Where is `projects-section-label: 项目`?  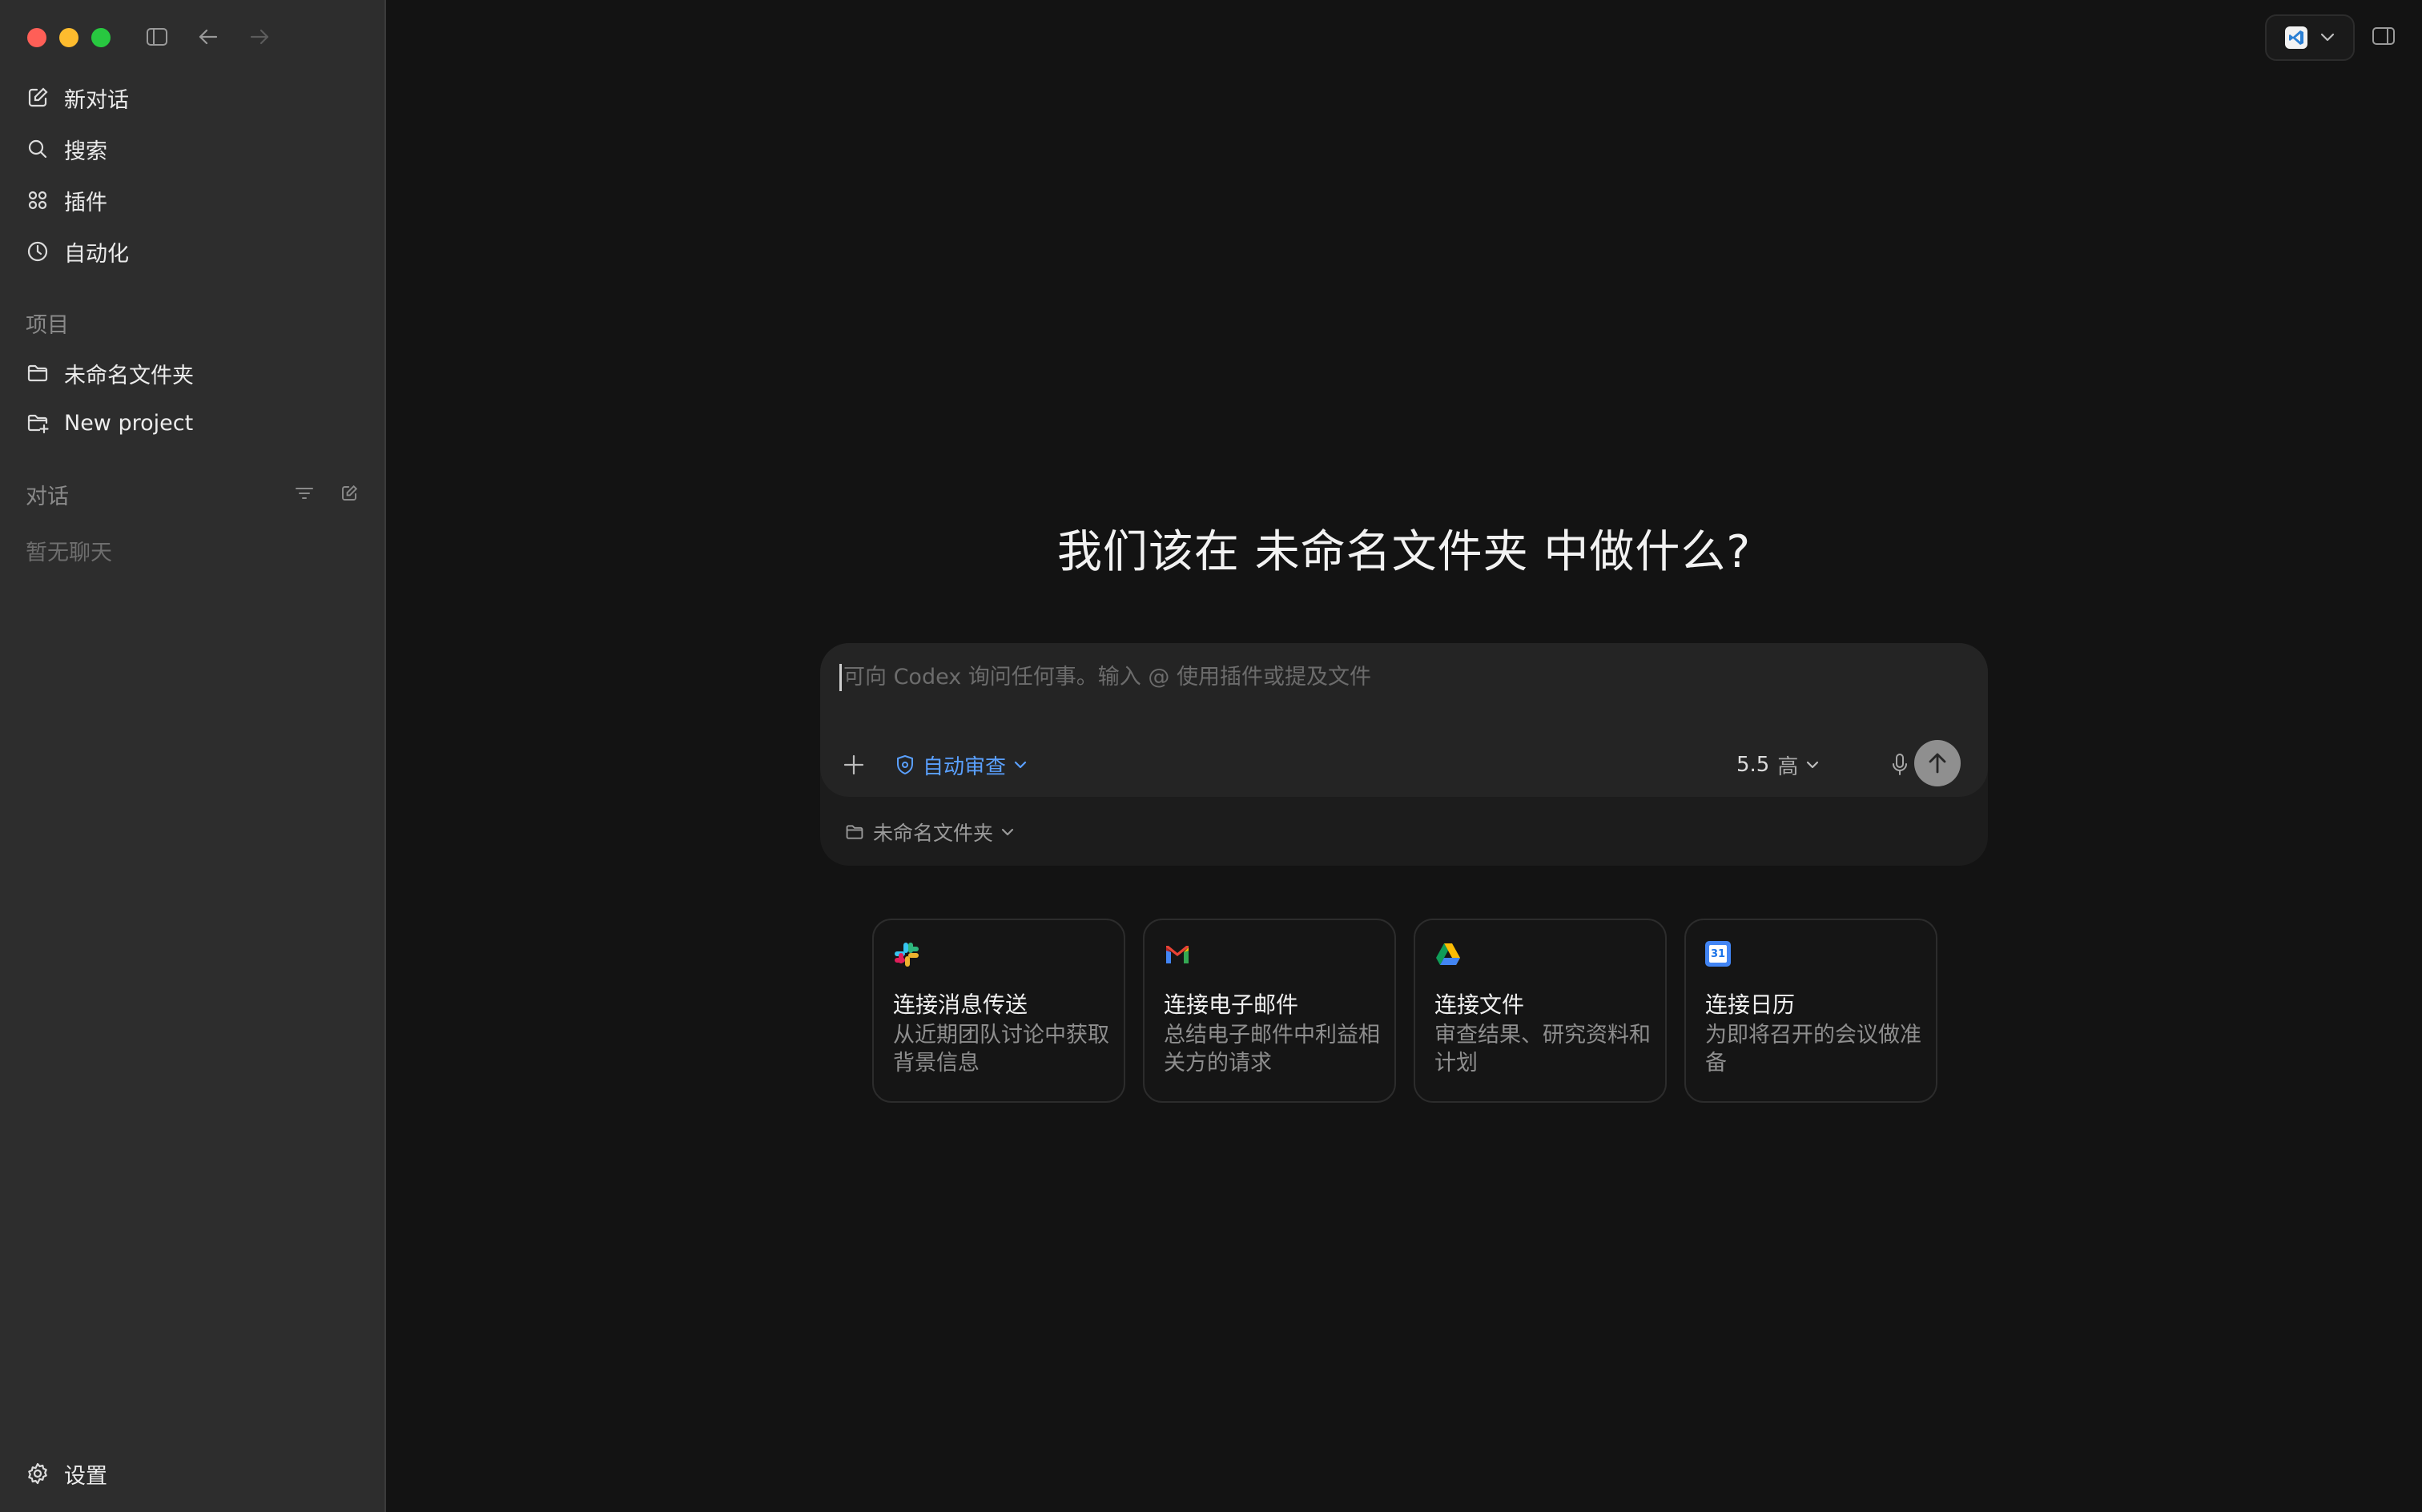 projects-section-label: 项目 is located at coordinates (47, 325).